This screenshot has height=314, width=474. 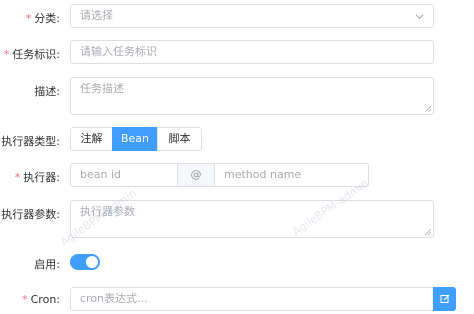 What do you see at coordinates (47, 91) in the screenshot?
I see `description-label: 描述:` at bounding box center [47, 91].